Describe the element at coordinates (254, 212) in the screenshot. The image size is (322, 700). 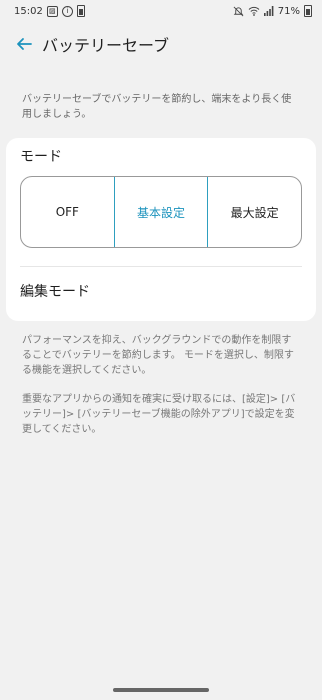
I see `mode-option-max: 最大設定` at that location.